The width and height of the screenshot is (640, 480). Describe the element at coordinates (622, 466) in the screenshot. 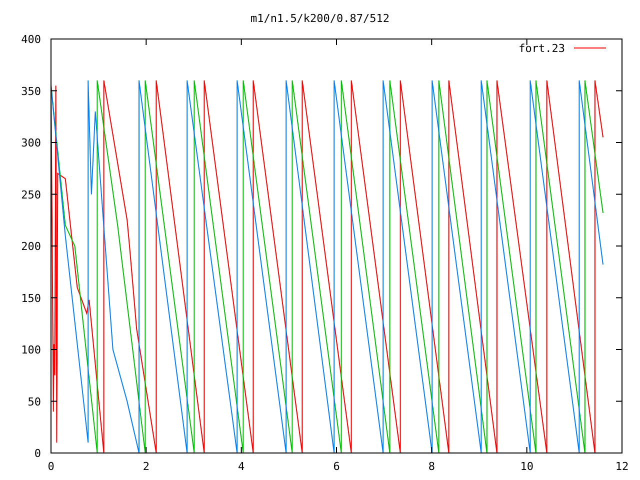

I see `x-tick-label: 12` at that location.